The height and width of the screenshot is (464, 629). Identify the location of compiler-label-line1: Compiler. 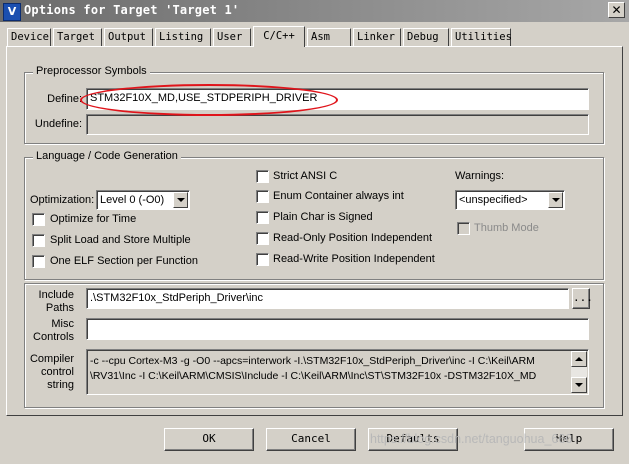
(51, 359).